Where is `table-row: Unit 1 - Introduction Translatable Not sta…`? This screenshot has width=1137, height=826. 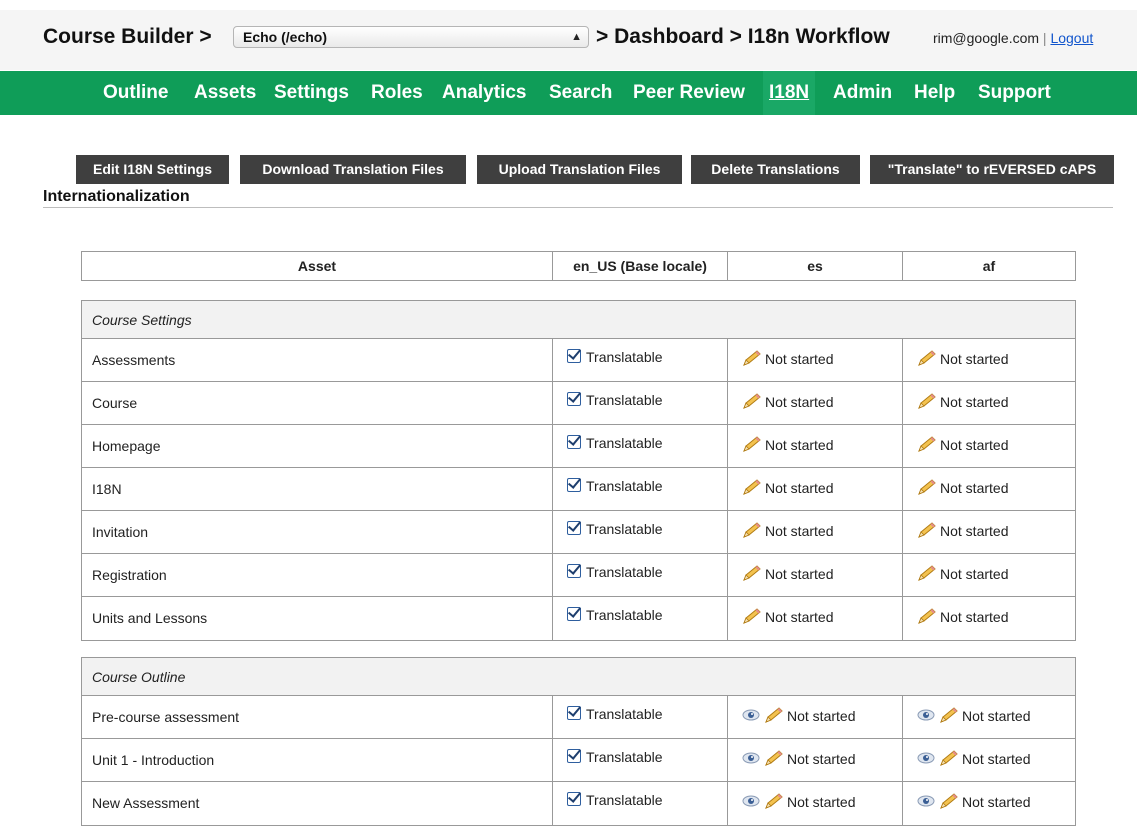
table-row: Unit 1 - Introduction Translatable Not sta… is located at coordinates (578, 760).